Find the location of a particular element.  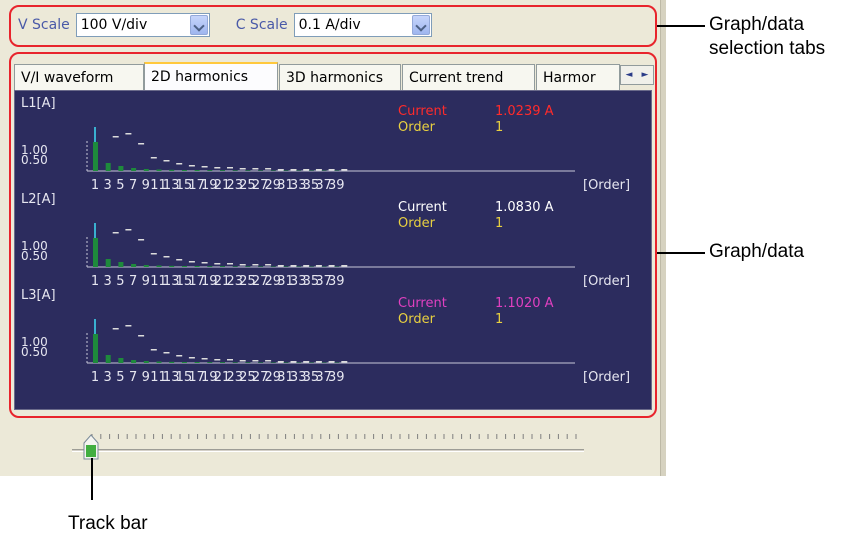

callout-leader-graph is located at coordinates (681, 253).